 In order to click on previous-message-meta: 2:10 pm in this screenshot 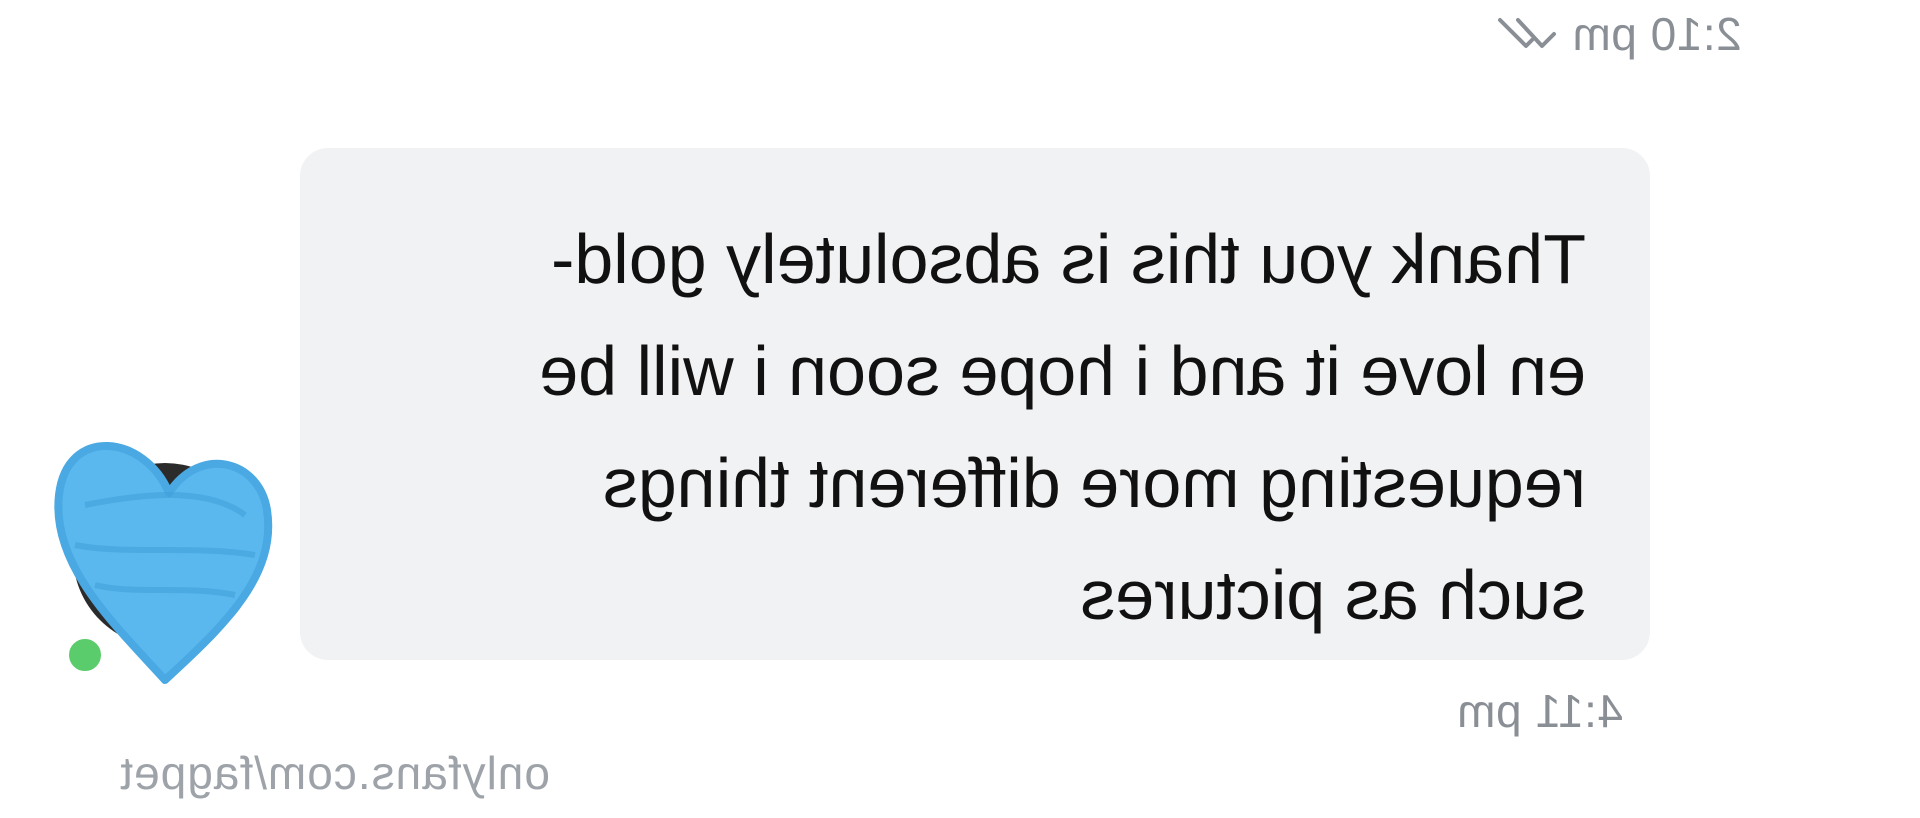, I will do `click(1615, 34)`.